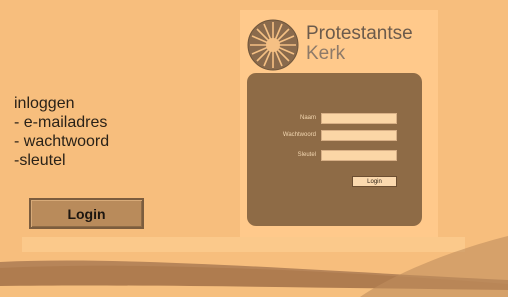 Image resolution: width=508 pixels, height=297 pixels. What do you see at coordinates (359, 118) in the screenshot?
I see `name-input` at bounding box center [359, 118].